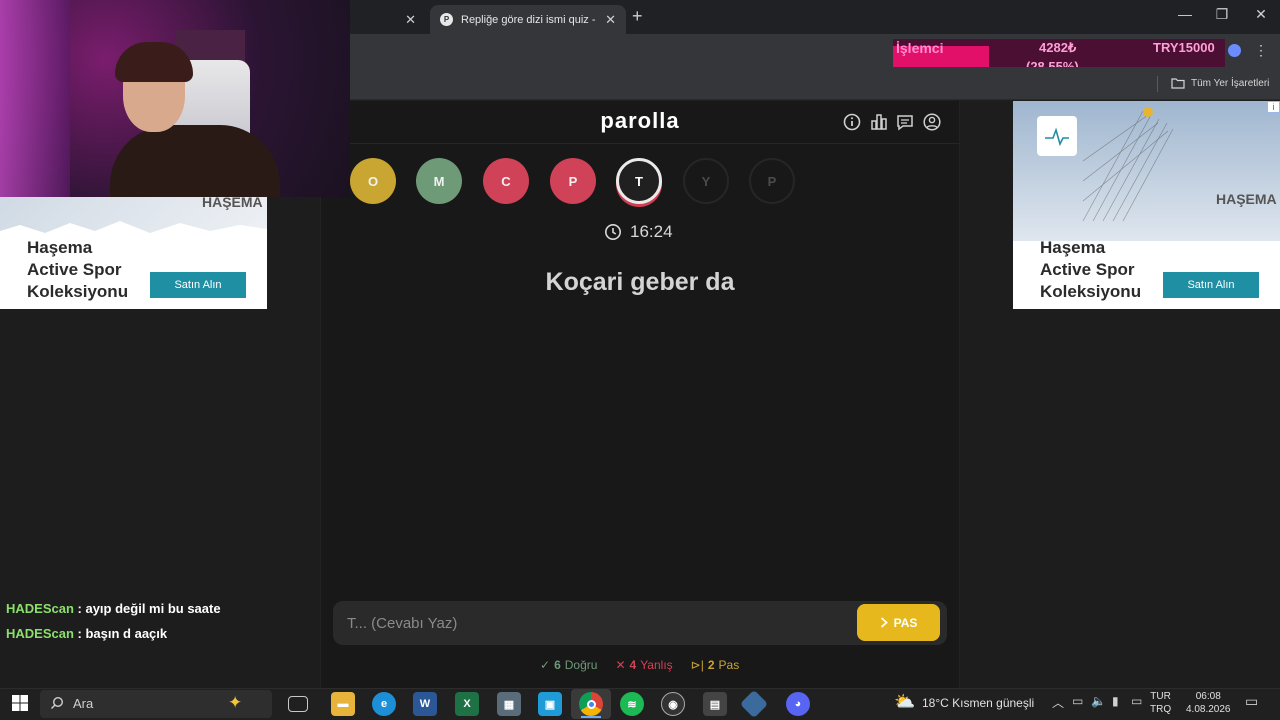  I want to click on wrong-stat: ✕ 4 Yanlış, so click(643, 665).